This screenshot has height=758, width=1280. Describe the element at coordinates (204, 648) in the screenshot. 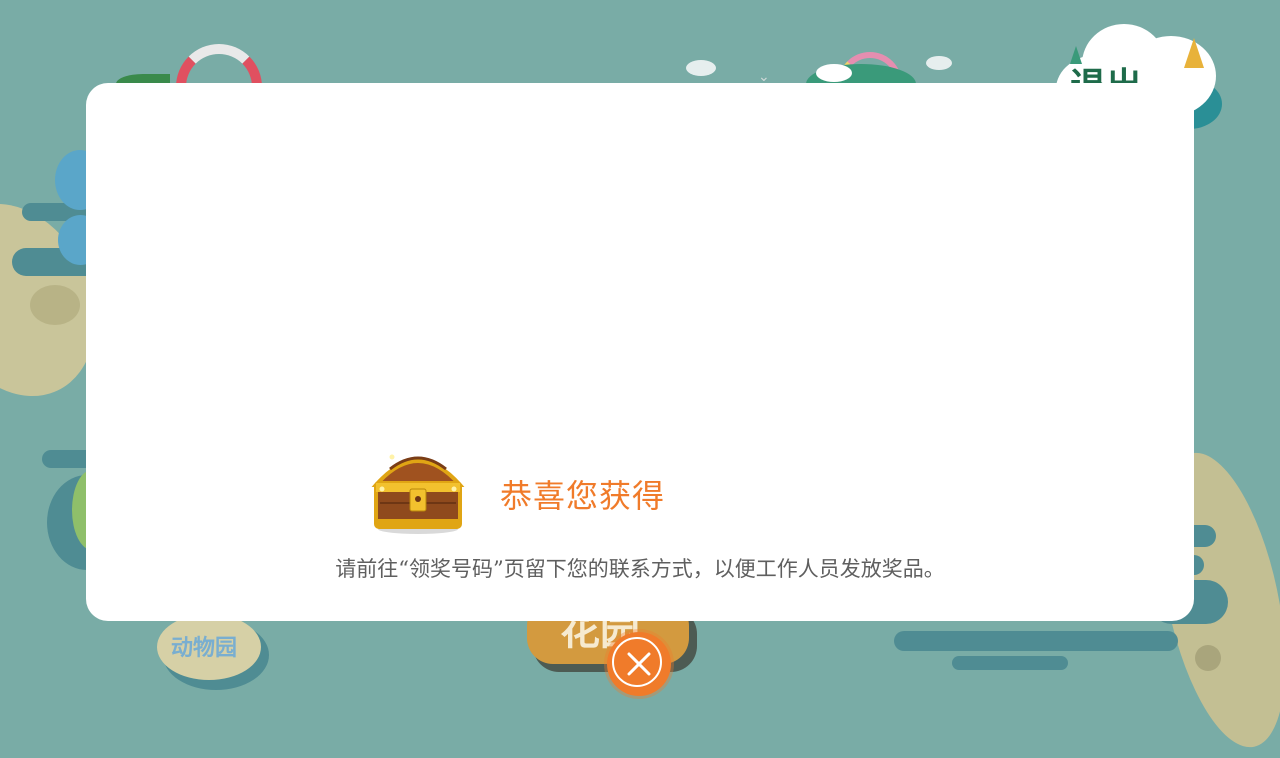

I see `zoo-label: 动物园` at that location.